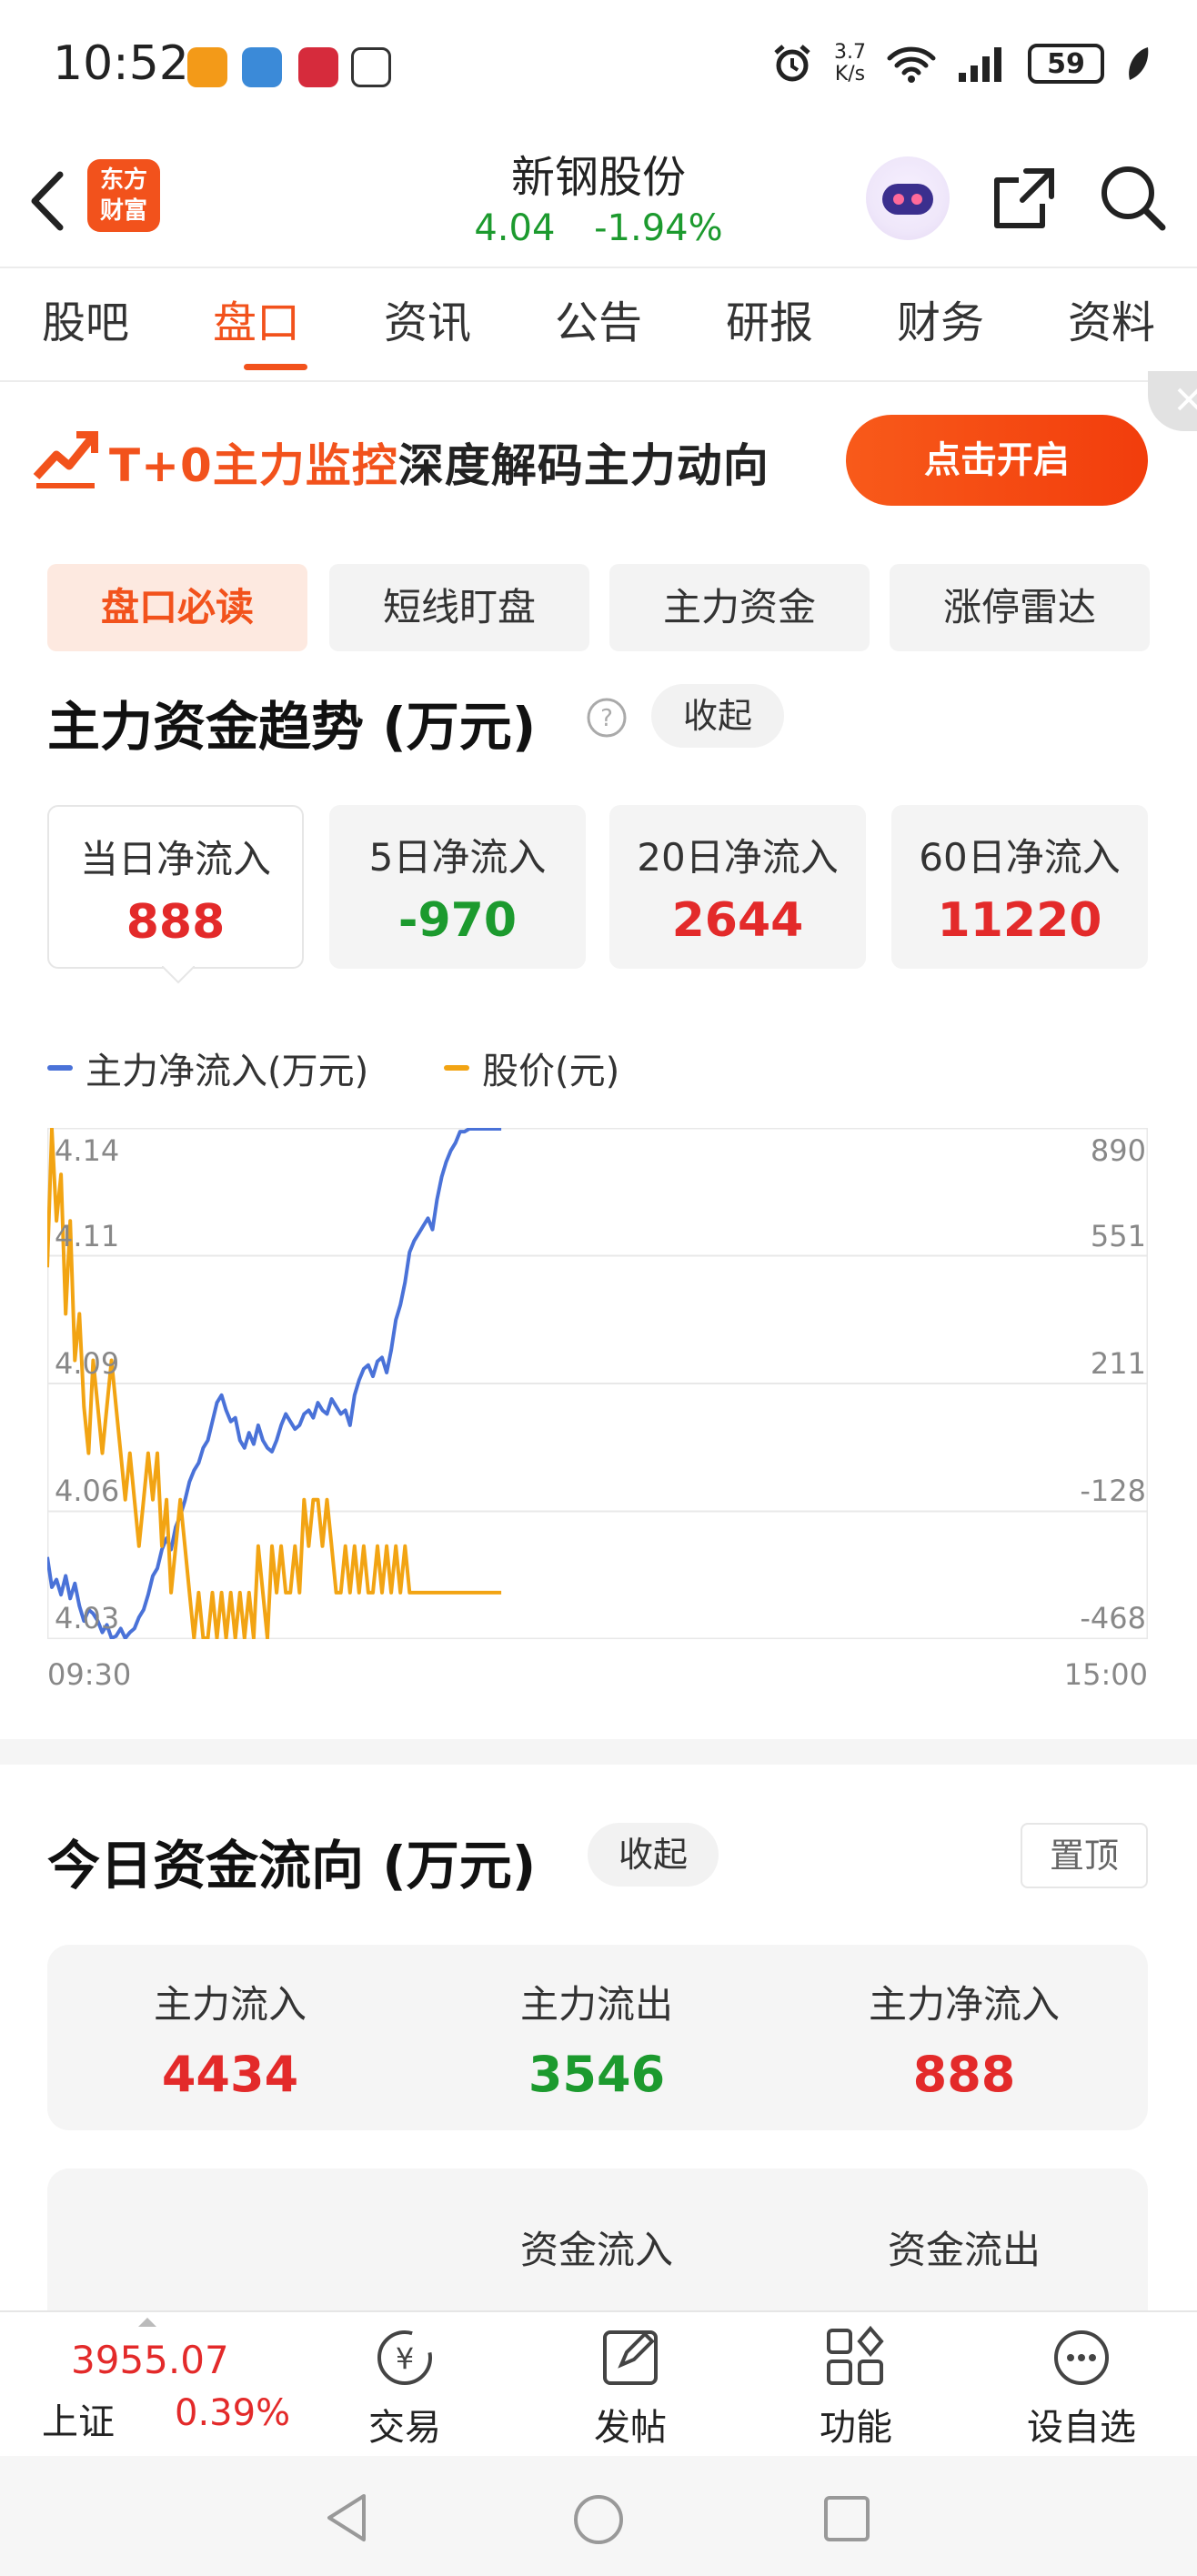 The width and height of the screenshot is (1197, 2576). Describe the element at coordinates (598, 2519) in the screenshot. I see `system-home-icon` at that location.